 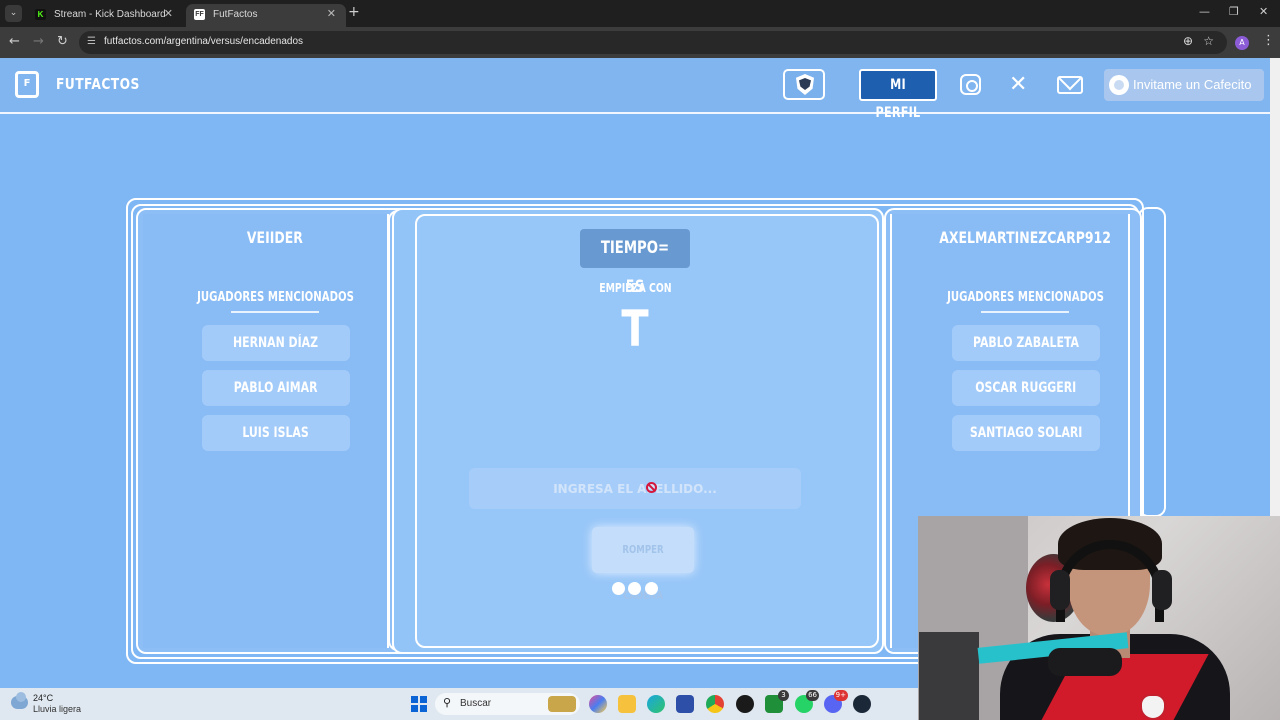 I want to click on x-twitter-icon: ✕, so click(x=1018, y=85).